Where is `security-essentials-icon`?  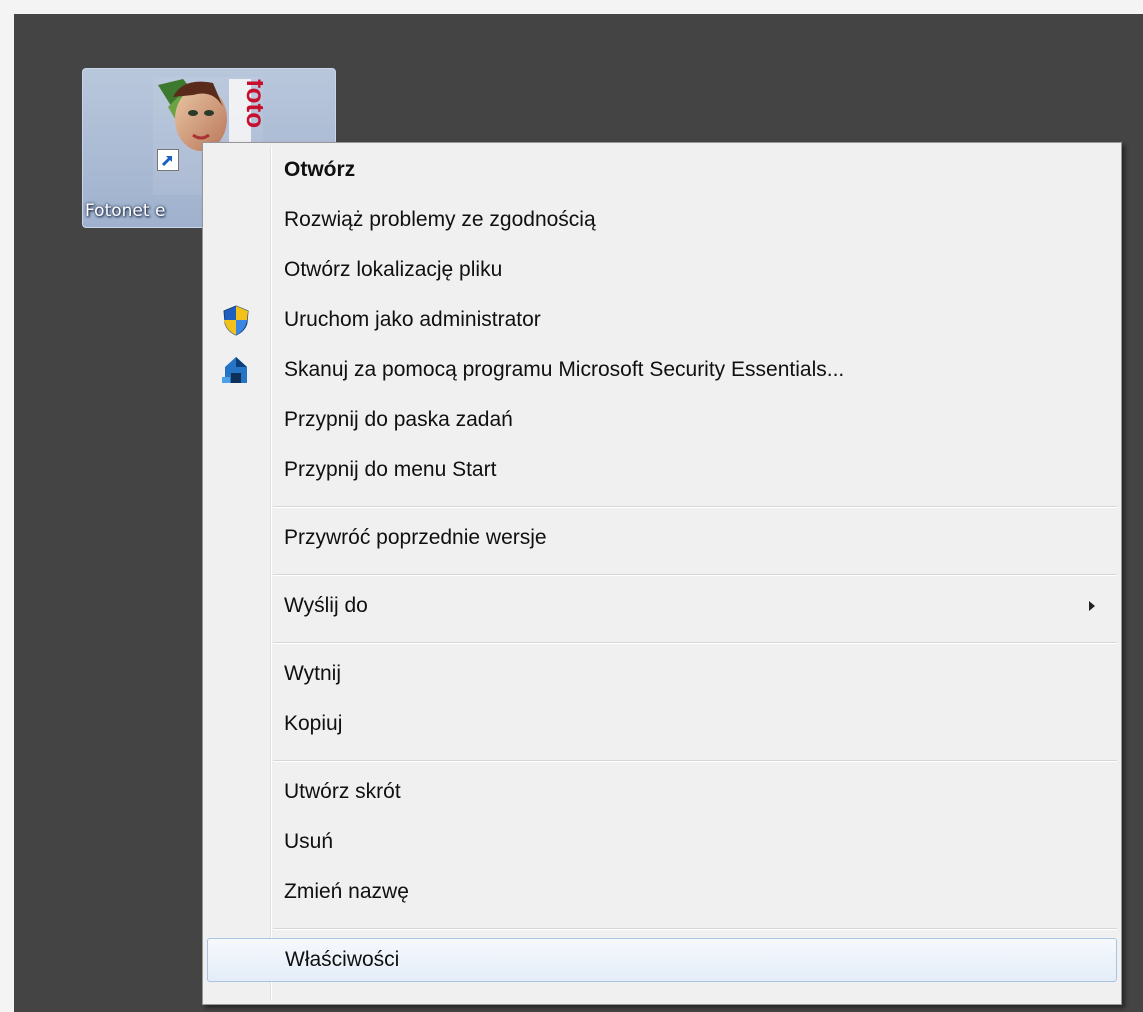
security-essentials-icon is located at coordinates (236, 370).